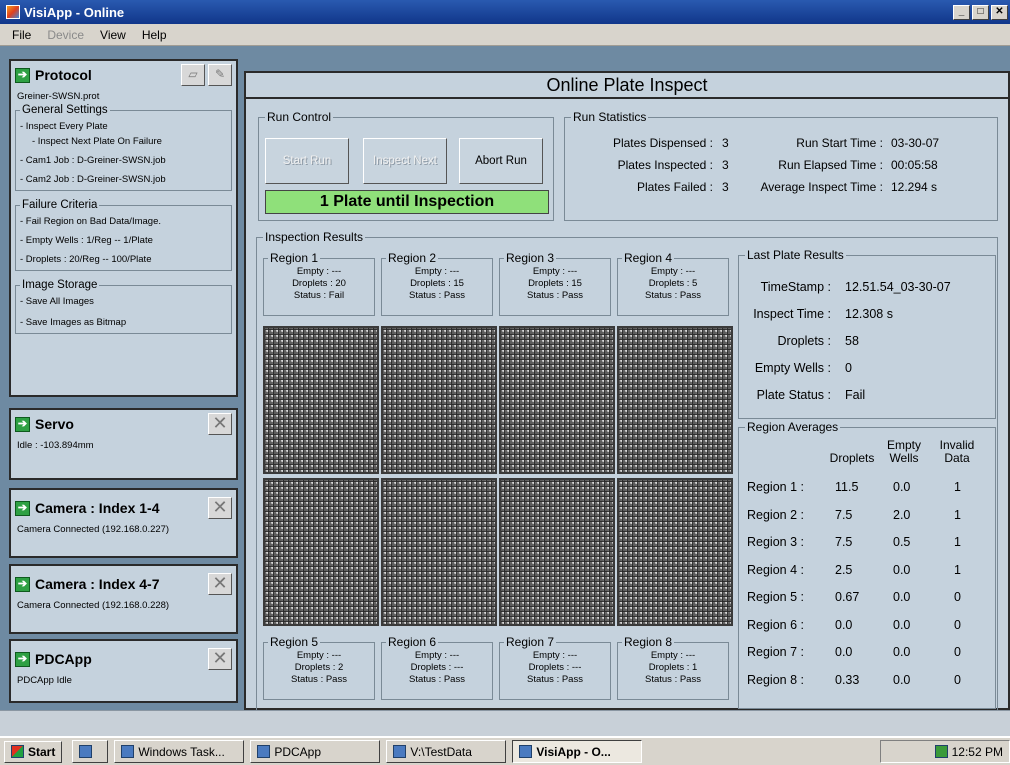 This screenshot has width=1010, height=765. What do you see at coordinates (999, 12) in the screenshot?
I see `close-button: ✕` at bounding box center [999, 12].